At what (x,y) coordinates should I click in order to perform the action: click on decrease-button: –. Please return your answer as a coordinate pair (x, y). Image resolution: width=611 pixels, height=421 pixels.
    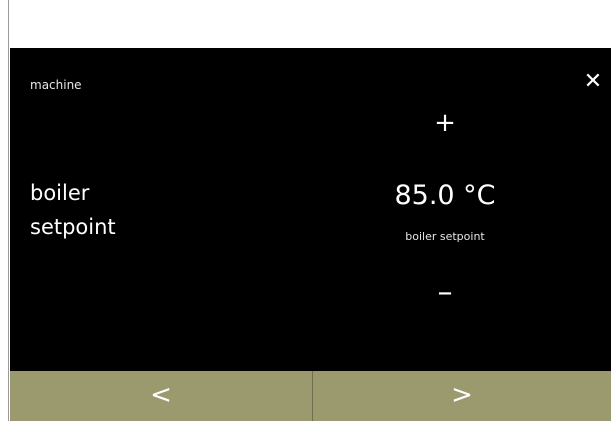
    Looking at the image, I should click on (445, 293).